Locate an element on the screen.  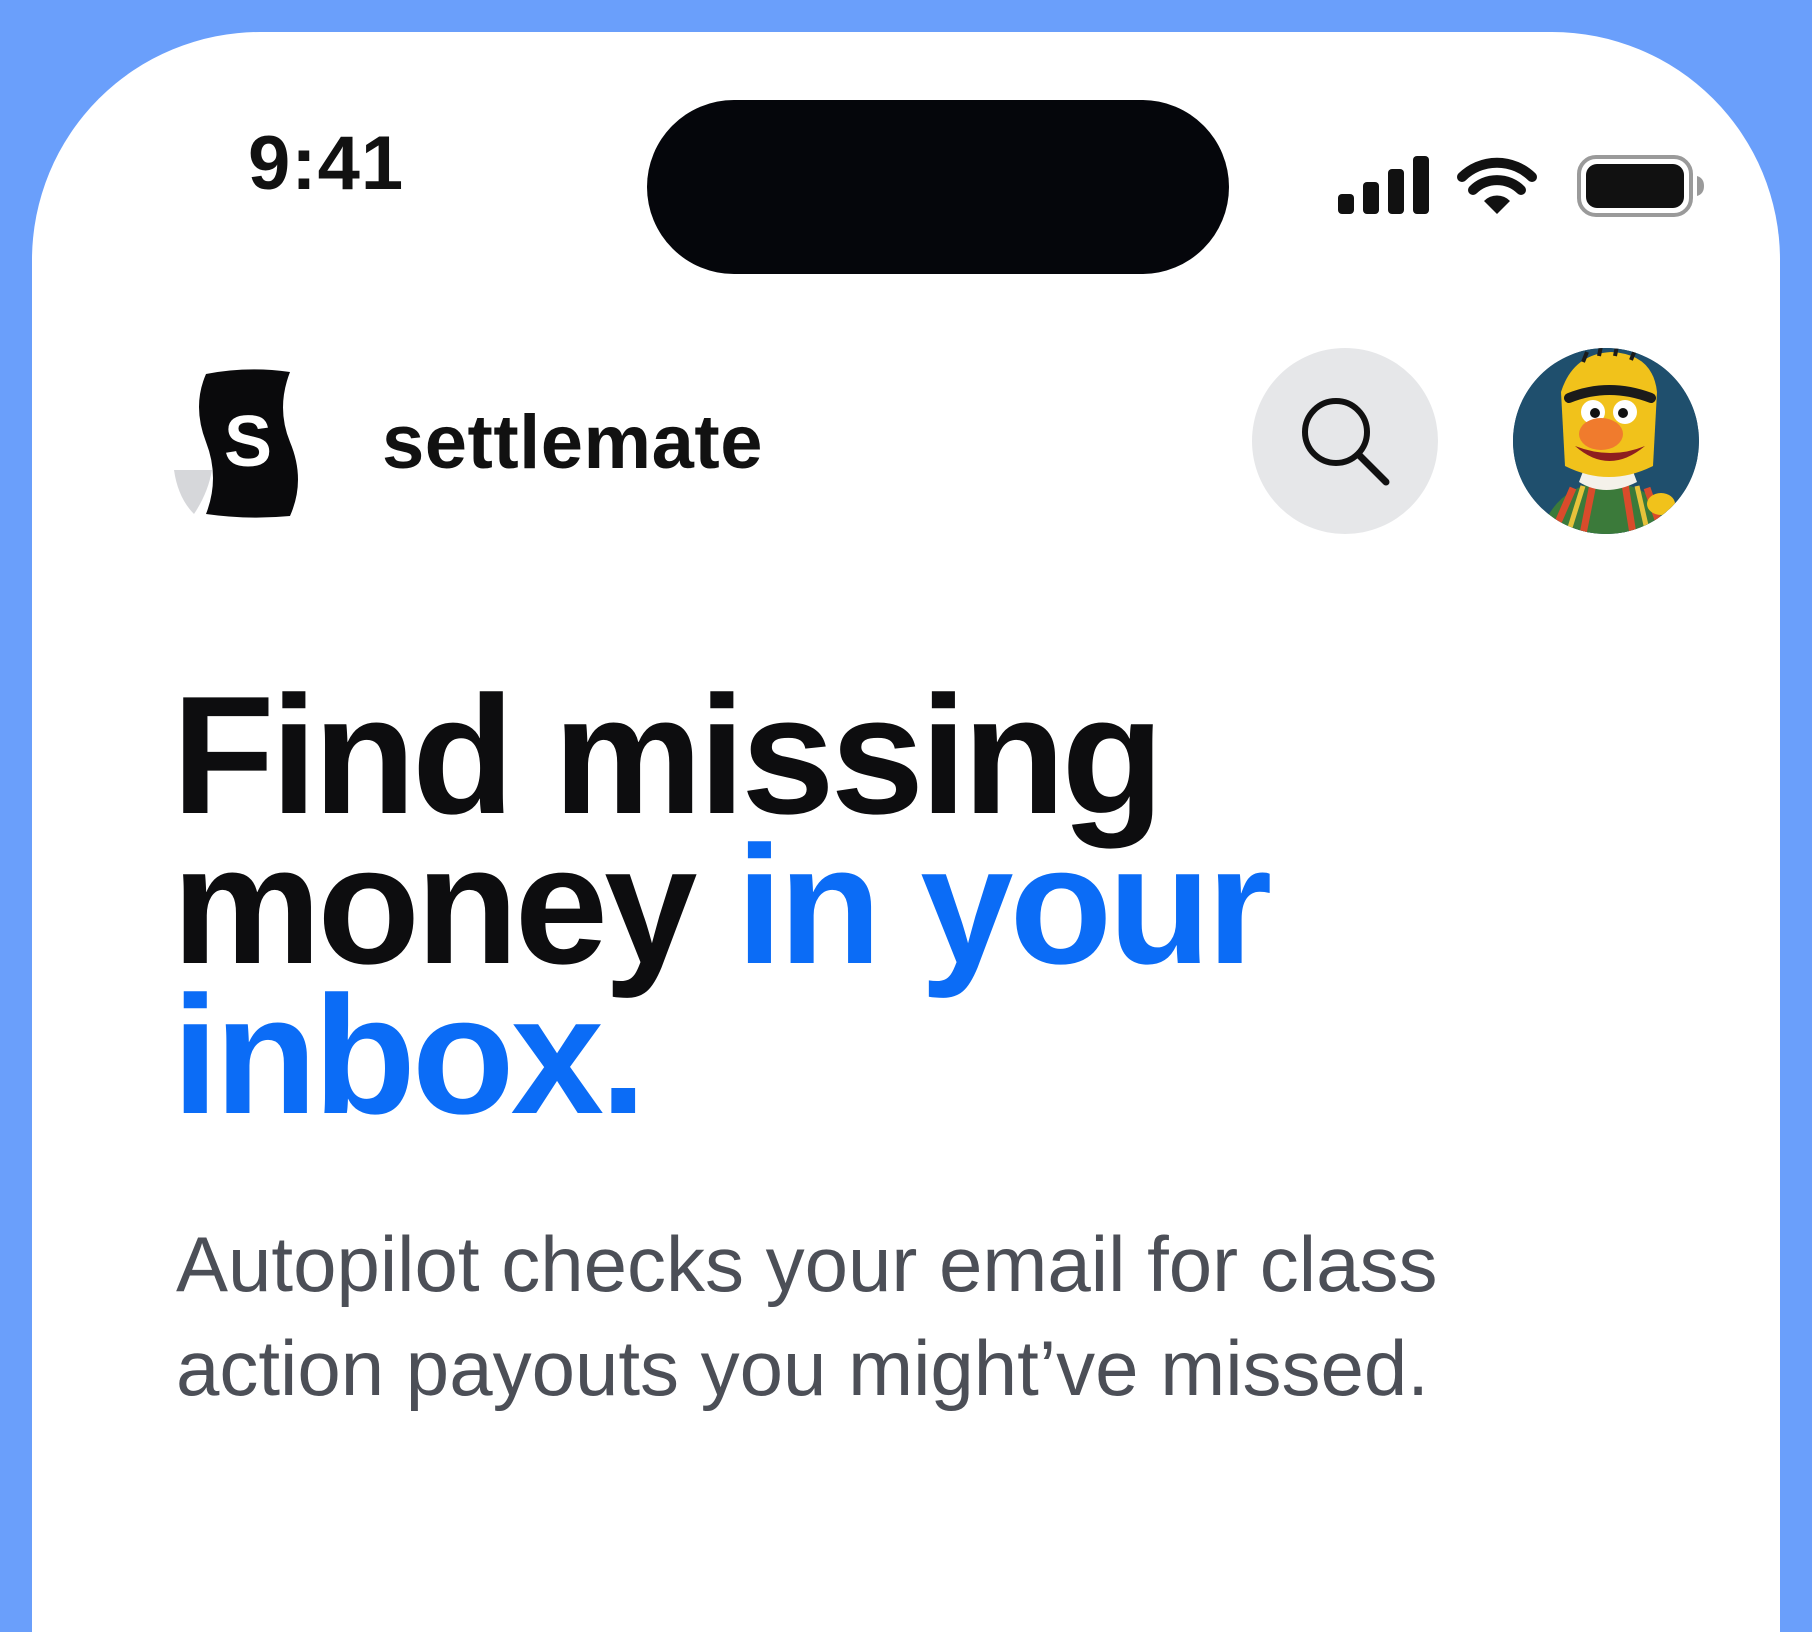
cellular-signal-icon is located at coordinates (1383, 185).